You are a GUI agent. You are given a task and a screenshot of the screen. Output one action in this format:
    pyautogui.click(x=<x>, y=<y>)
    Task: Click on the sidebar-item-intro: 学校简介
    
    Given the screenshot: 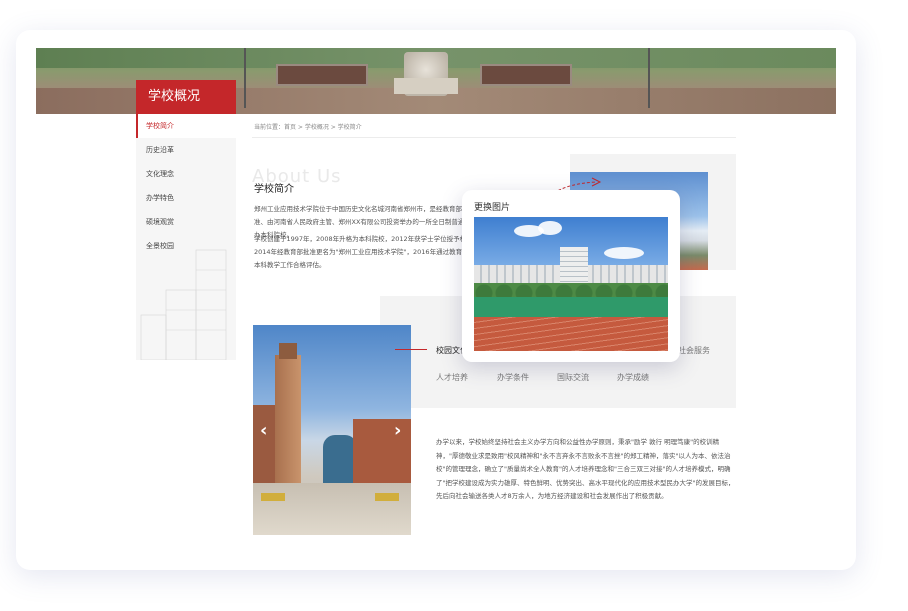 What is the action you would take?
    pyautogui.click(x=186, y=126)
    